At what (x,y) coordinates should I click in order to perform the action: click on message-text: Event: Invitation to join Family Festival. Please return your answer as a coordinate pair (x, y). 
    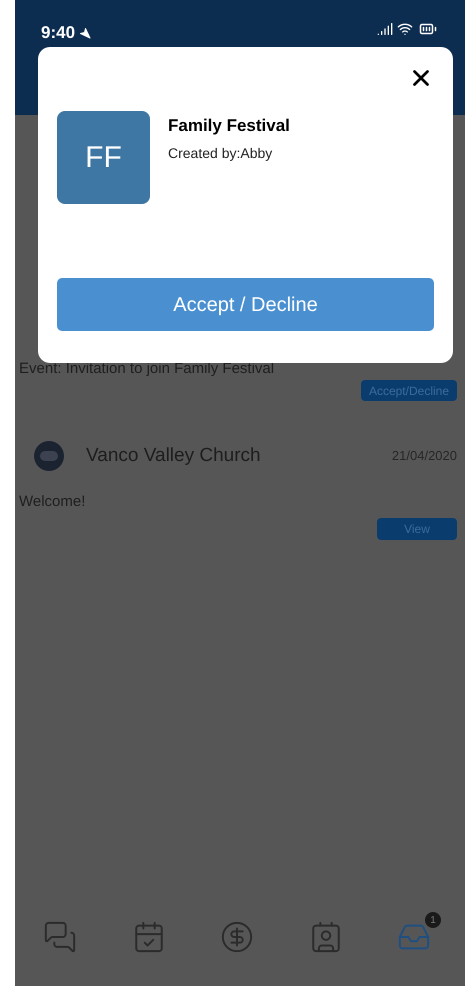
    Looking at the image, I should click on (147, 369).